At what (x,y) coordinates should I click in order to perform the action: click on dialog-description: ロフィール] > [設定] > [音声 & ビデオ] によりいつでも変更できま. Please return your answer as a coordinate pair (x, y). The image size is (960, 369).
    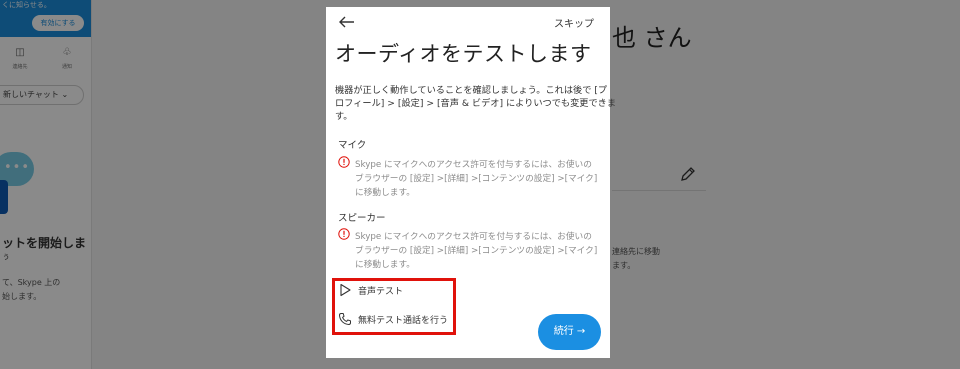
    Looking at the image, I should click on (476, 103).